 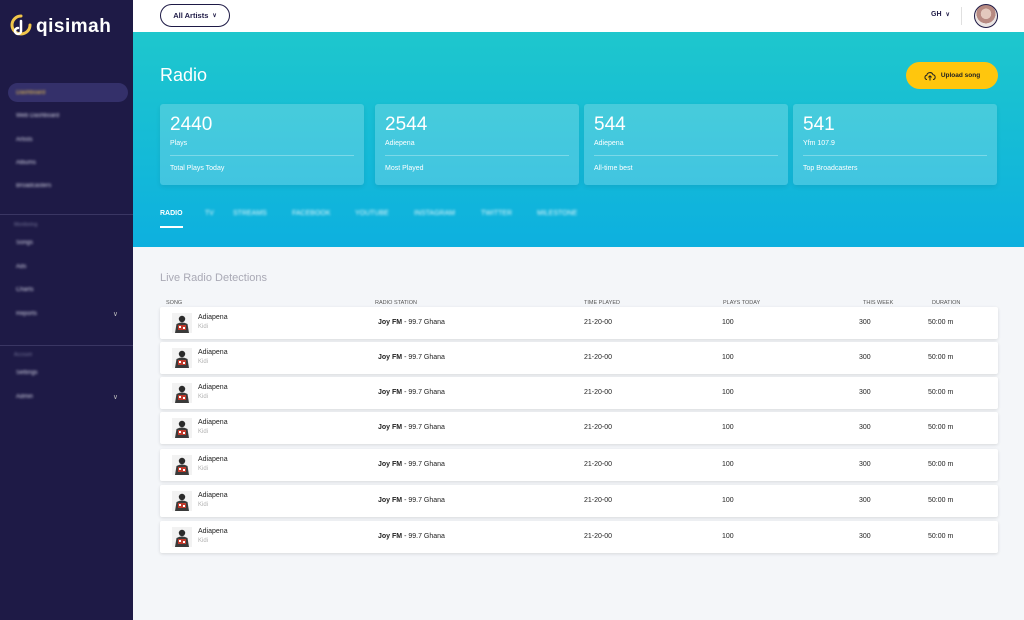 I want to click on sidebar-item-artists: Artists, so click(x=68, y=139).